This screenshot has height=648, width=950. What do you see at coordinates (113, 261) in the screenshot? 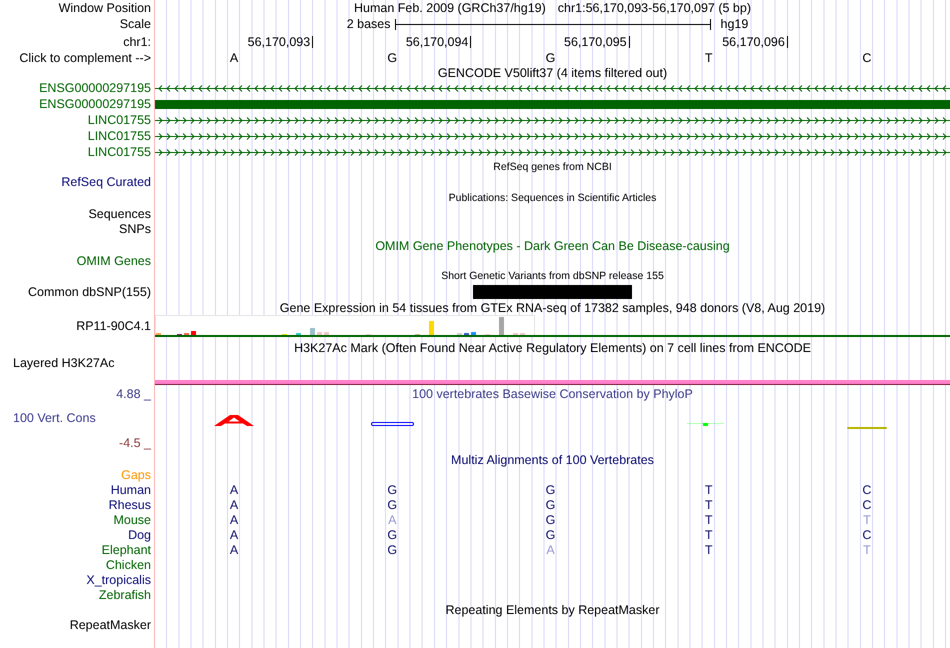
I see `track-label: OMIM Genes` at bounding box center [113, 261].